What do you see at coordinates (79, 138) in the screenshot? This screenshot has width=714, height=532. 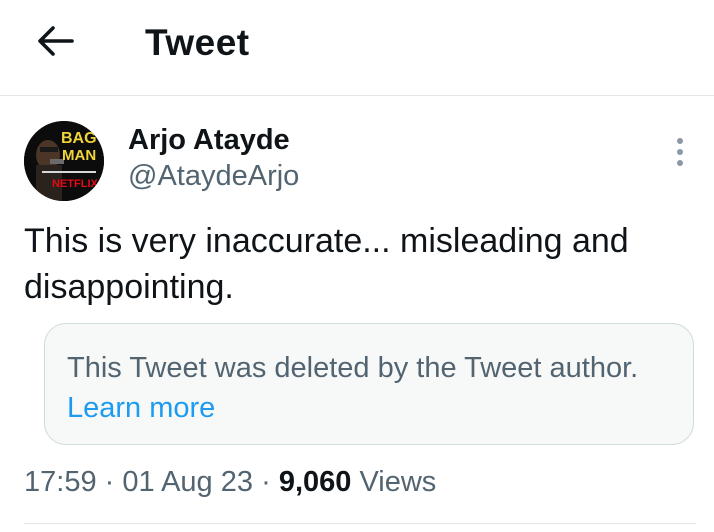 I see `avatar-poster-title-1: BAG` at bounding box center [79, 138].